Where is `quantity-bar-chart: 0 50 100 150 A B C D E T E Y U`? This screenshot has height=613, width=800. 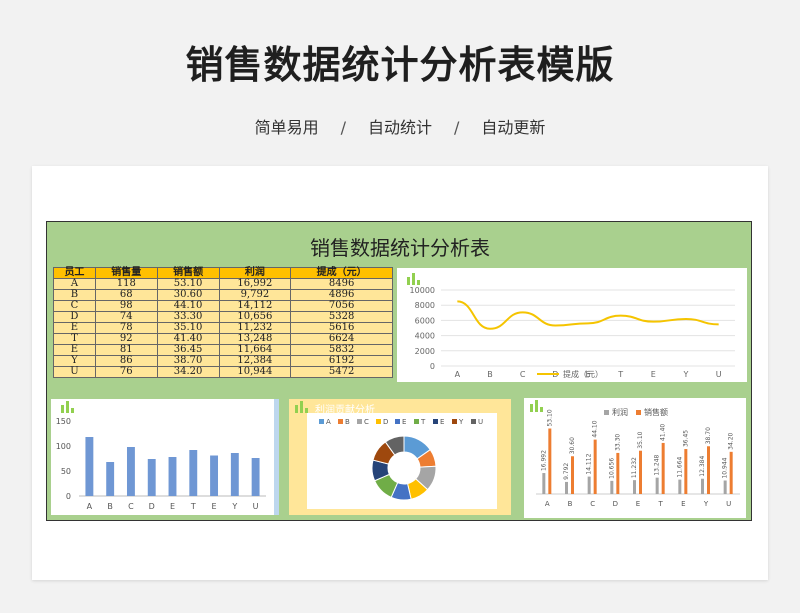 quantity-bar-chart: 0 50 100 150 A B C D E T E Y U is located at coordinates (165, 457).